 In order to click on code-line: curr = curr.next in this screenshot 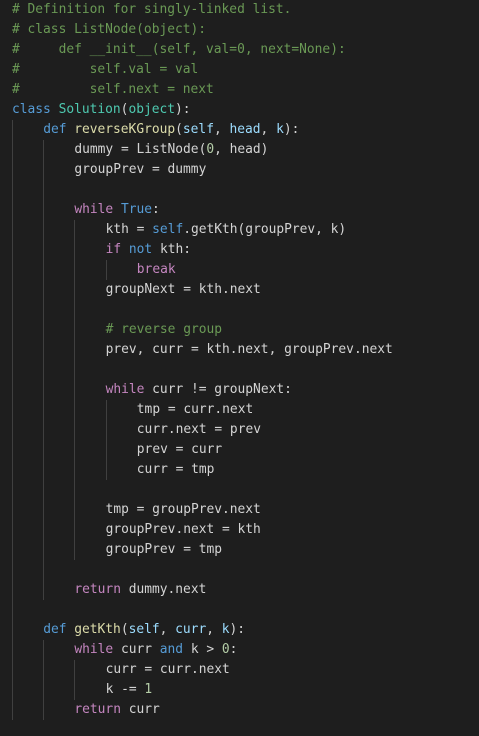, I will do `click(168, 670)`.